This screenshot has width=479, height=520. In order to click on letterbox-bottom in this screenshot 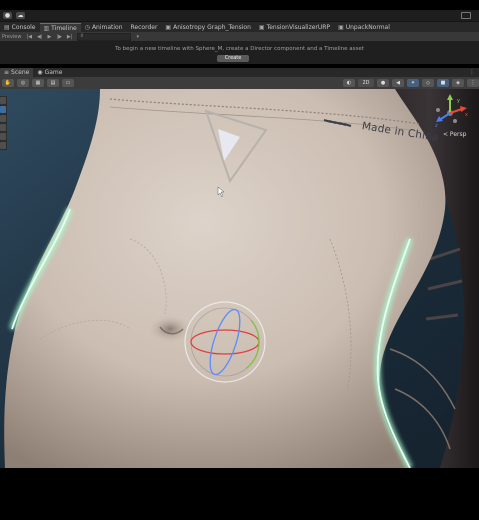, I will do `click(239, 494)`.